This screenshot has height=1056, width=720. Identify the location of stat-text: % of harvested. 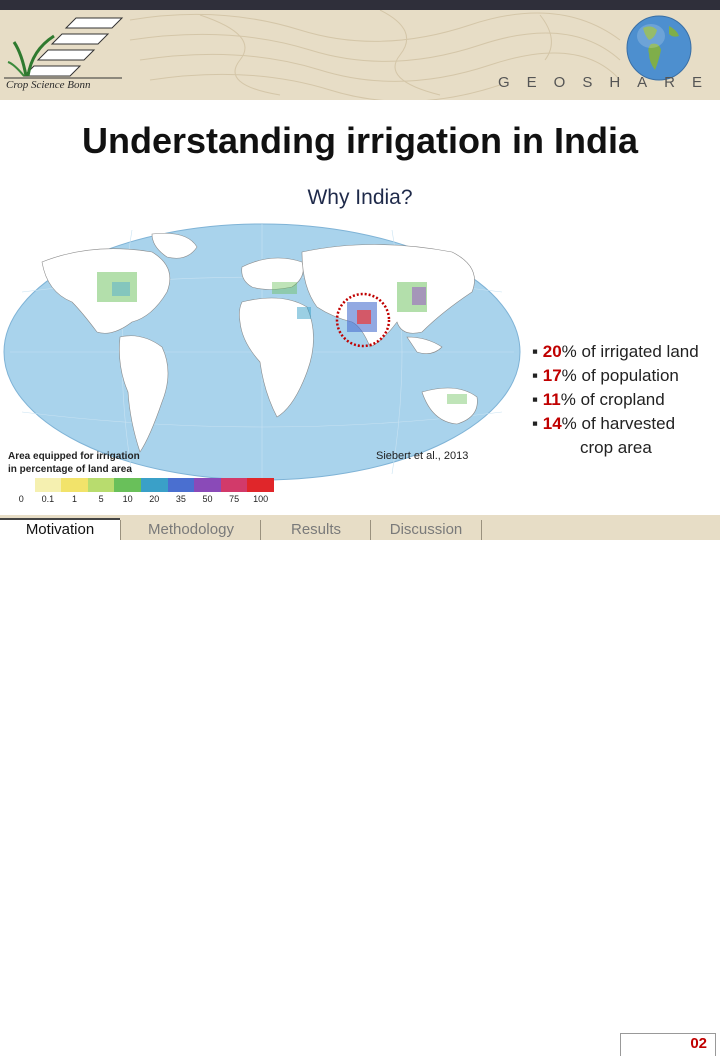
(618, 423).